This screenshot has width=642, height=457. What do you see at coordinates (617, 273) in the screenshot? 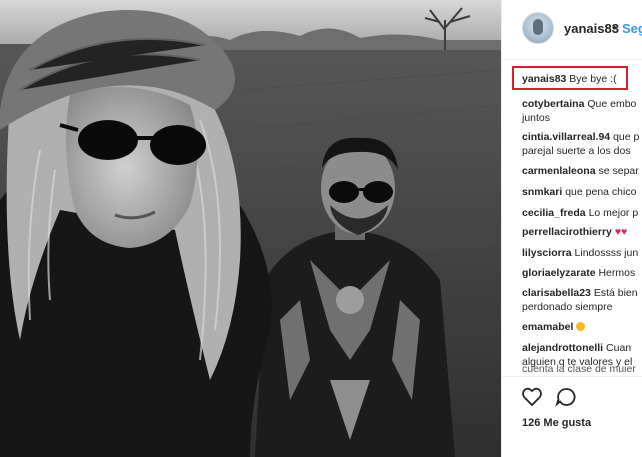
I see `comment-text: Hermos` at bounding box center [617, 273].